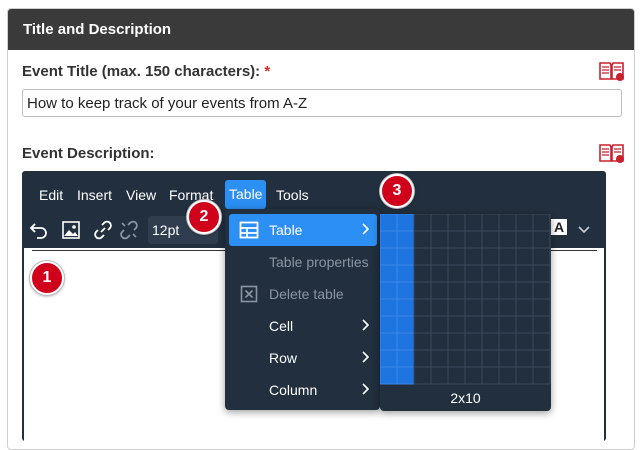  Describe the element at coordinates (71, 230) in the screenshot. I see `insert-image-button` at that location.